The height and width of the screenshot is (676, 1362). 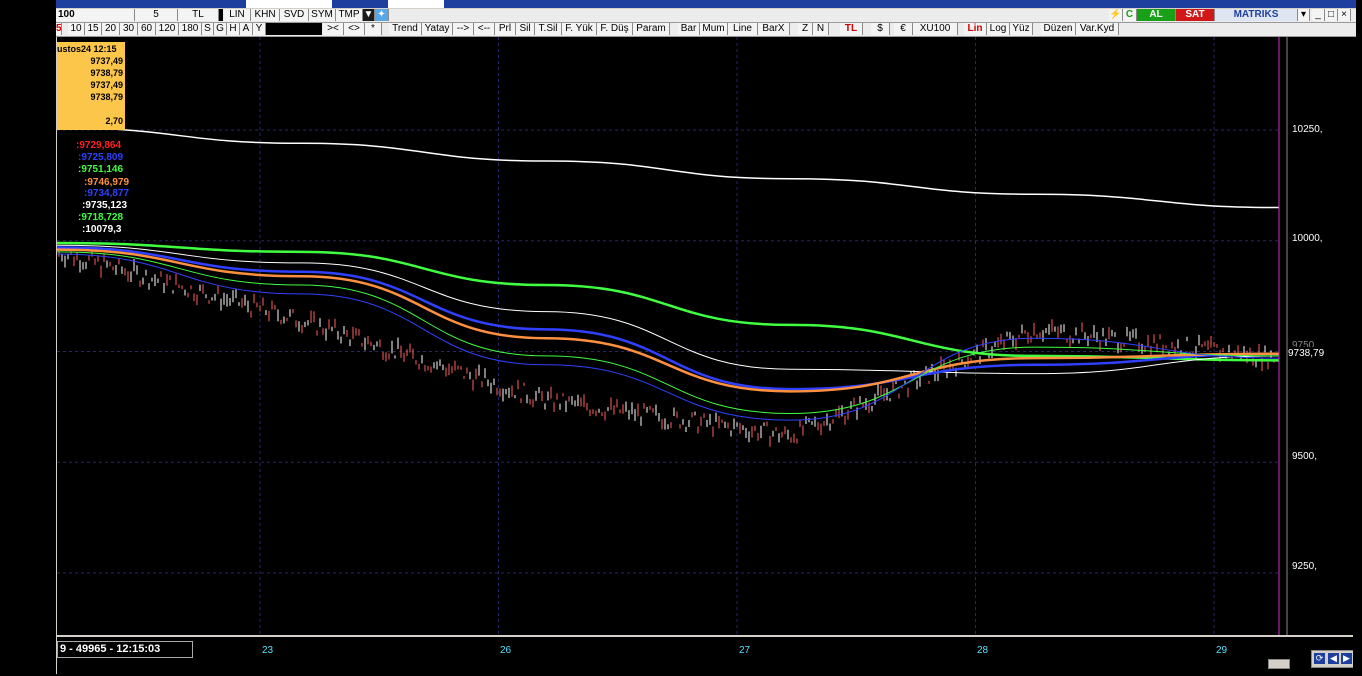 I want to click on sym-button: SYM, so click(x=322, y=15).